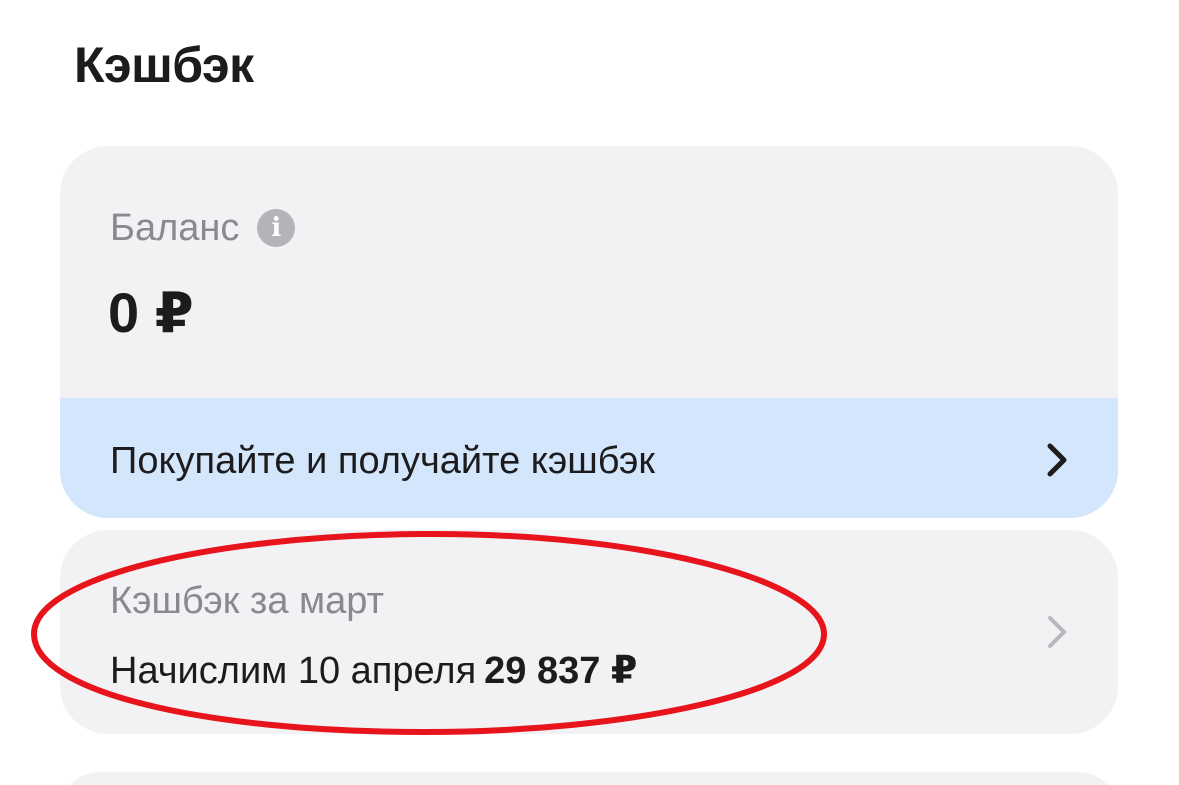 The width and height of the screenshot is (1179, 785). Describe the element at coordinates (383, 461) in the screenshot. I see `promo-text: Покупайте и получайте кэшбэк` at that location.